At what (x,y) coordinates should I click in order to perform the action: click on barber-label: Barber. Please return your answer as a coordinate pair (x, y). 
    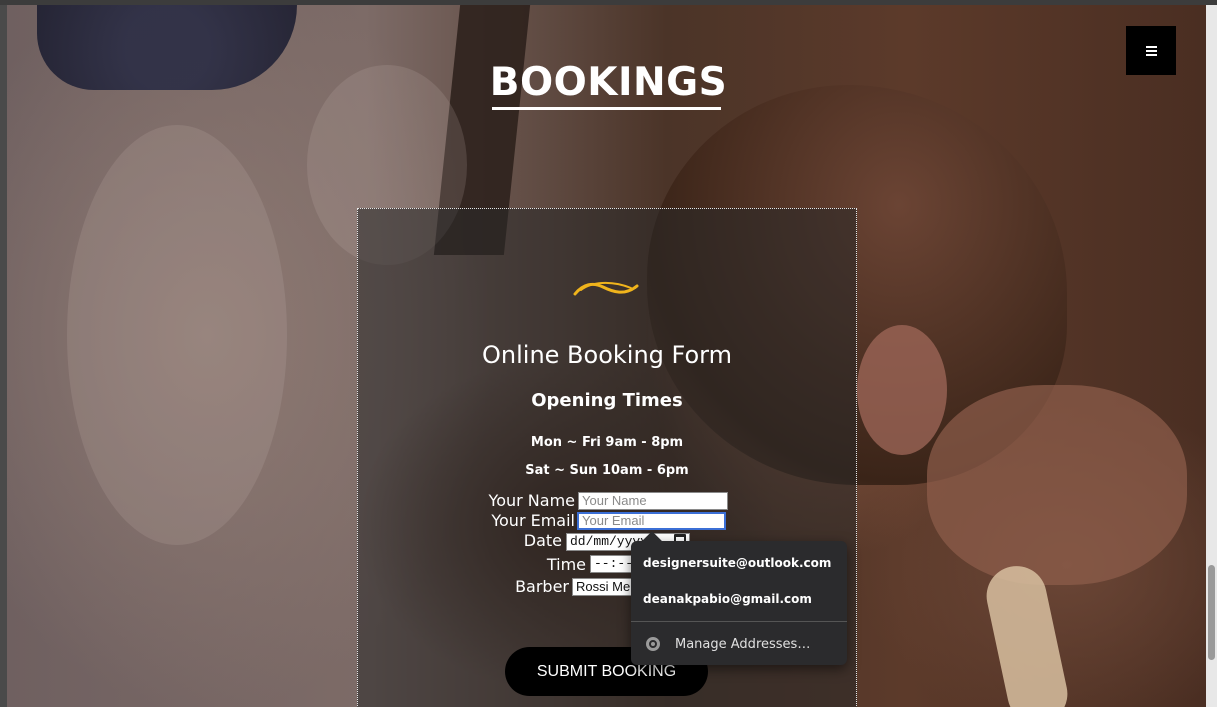
    Looking at the image, I should click on (542, 586).